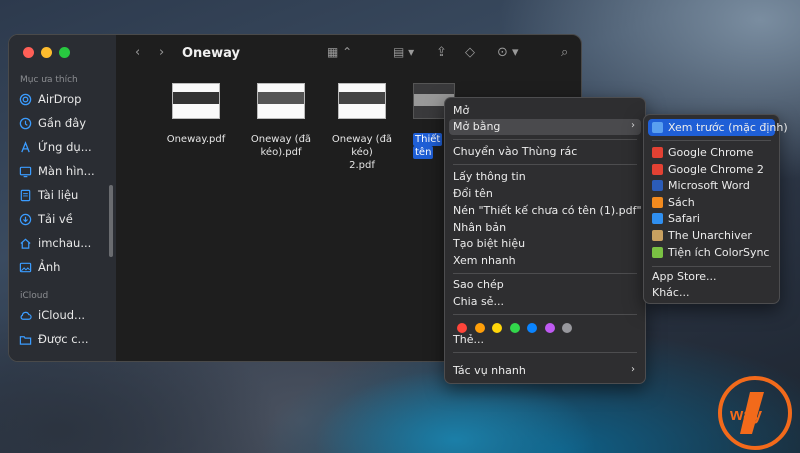 Image resolution: width=800 pixels, height=453 pixels. I want to click on shared-folder-icon, so click(25, 340).